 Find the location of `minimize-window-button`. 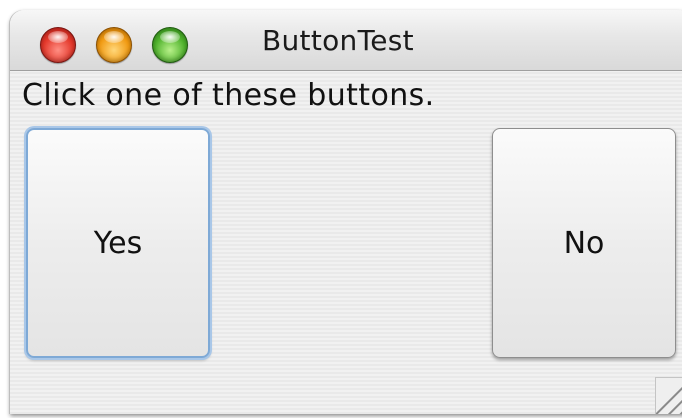

minimize-window-button is located at coordinates (114, 45).